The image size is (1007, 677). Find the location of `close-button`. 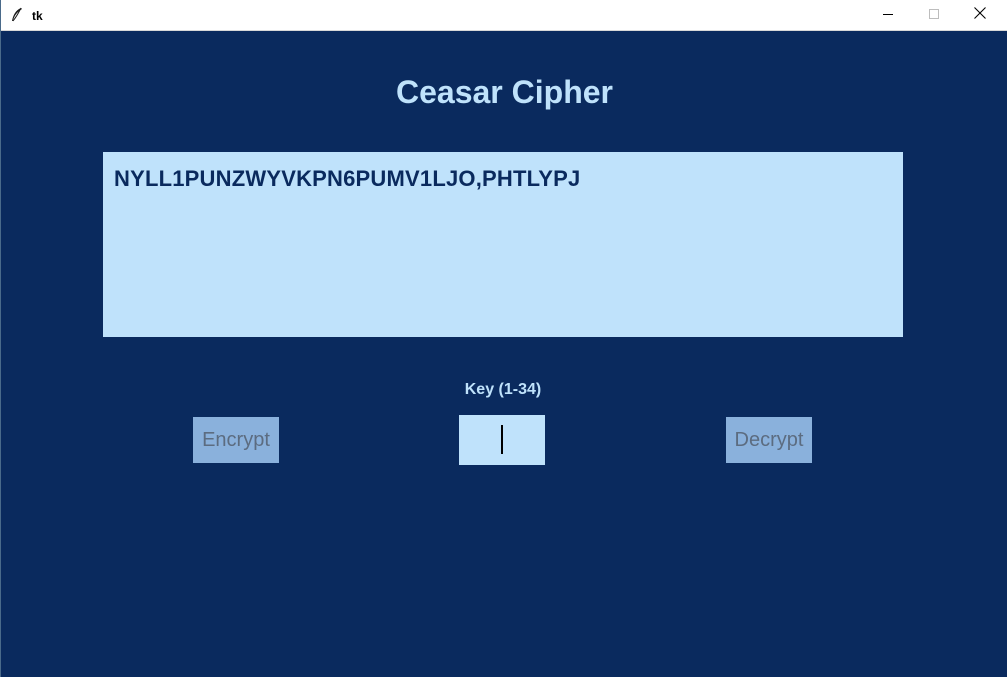

close-button is located at coordinates (980, 15).